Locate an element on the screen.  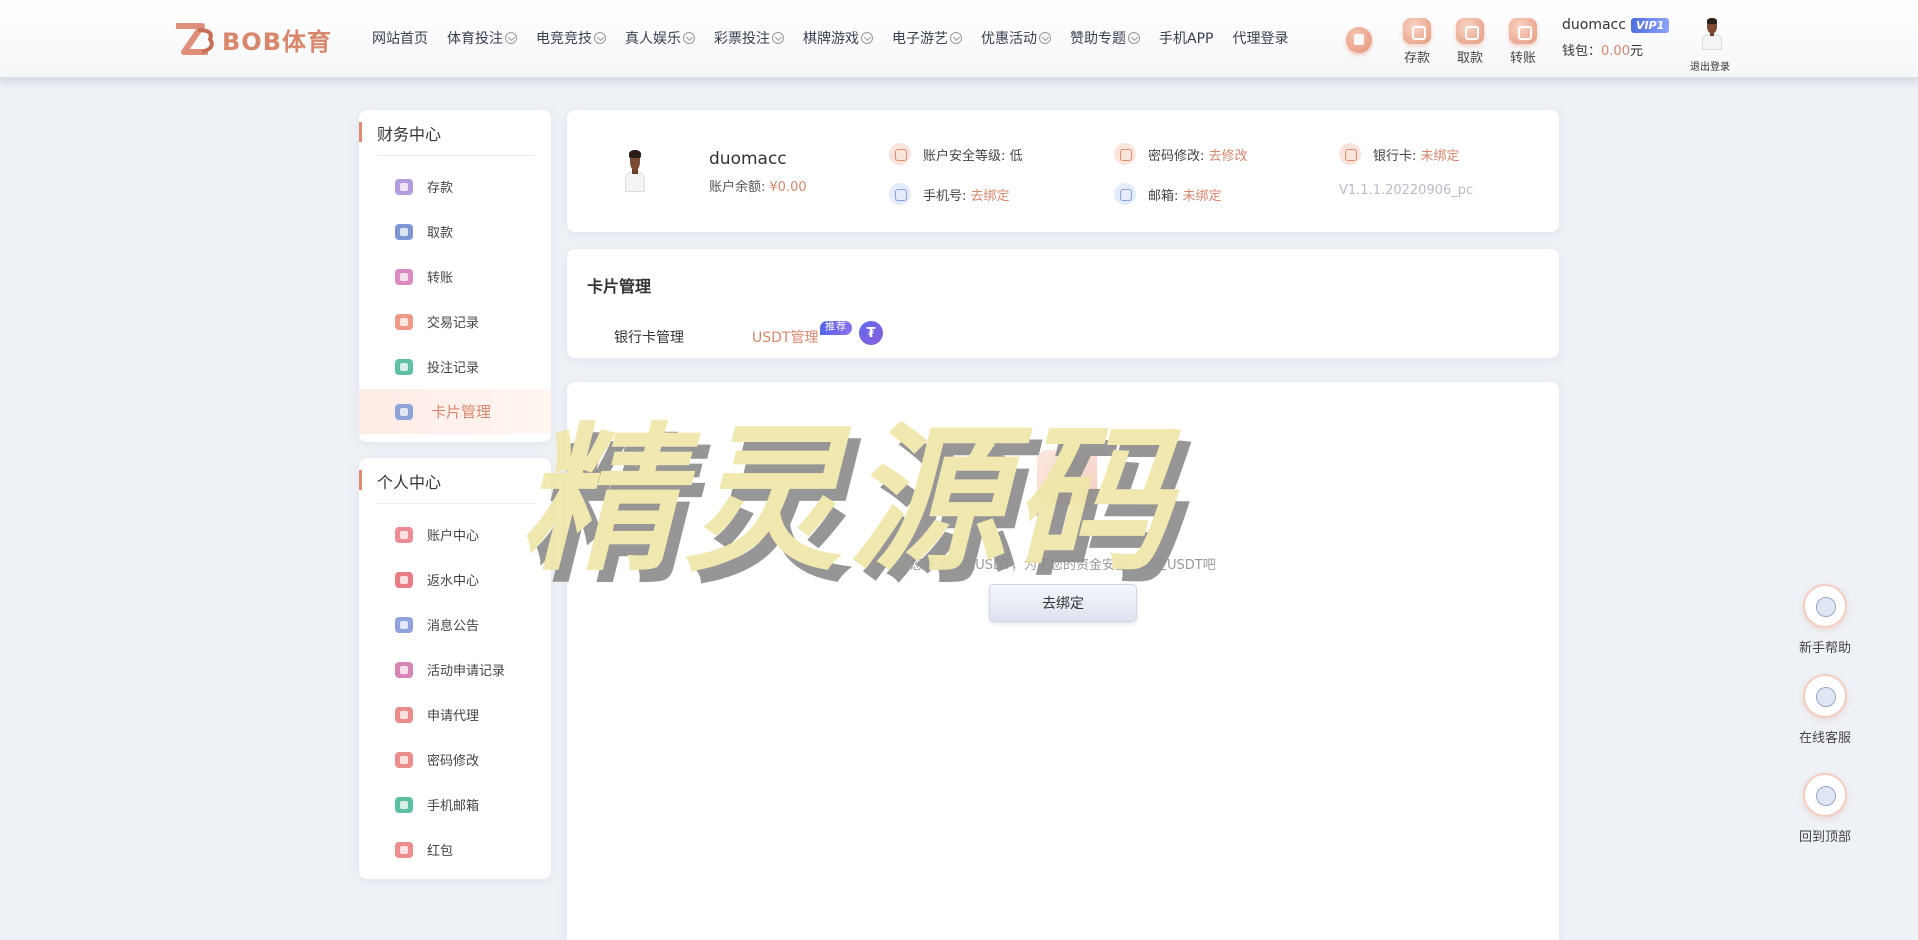
quick-label: 取款 is located at coordinates (1469, 58).